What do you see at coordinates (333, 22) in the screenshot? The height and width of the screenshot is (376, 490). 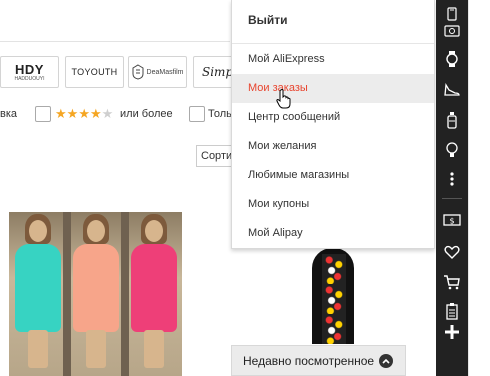 I see `signout-link: Выйти` at bounding box center [333, 22].